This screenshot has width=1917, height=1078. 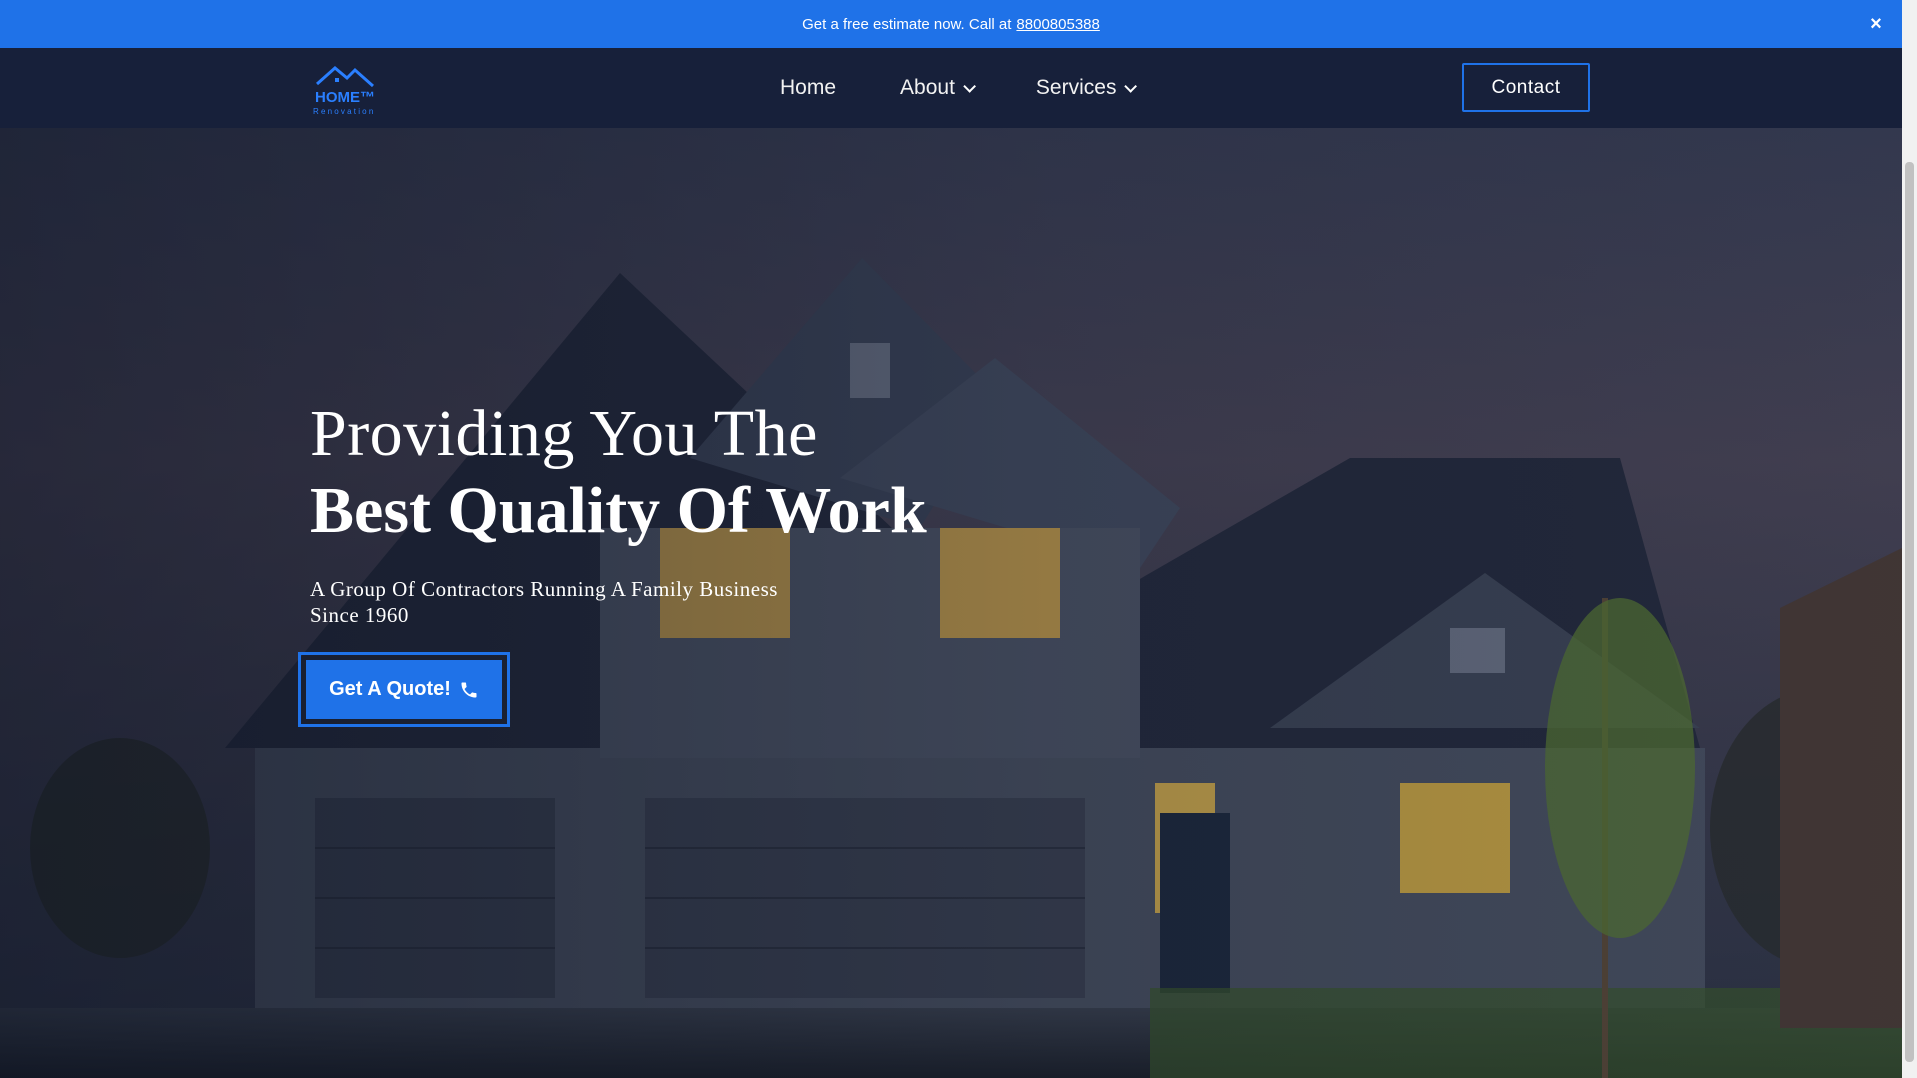 What do you see at coordinates (1876, 24) in the screenshot?
I see `close-icon: ×` at bounding box center [1876, 24].